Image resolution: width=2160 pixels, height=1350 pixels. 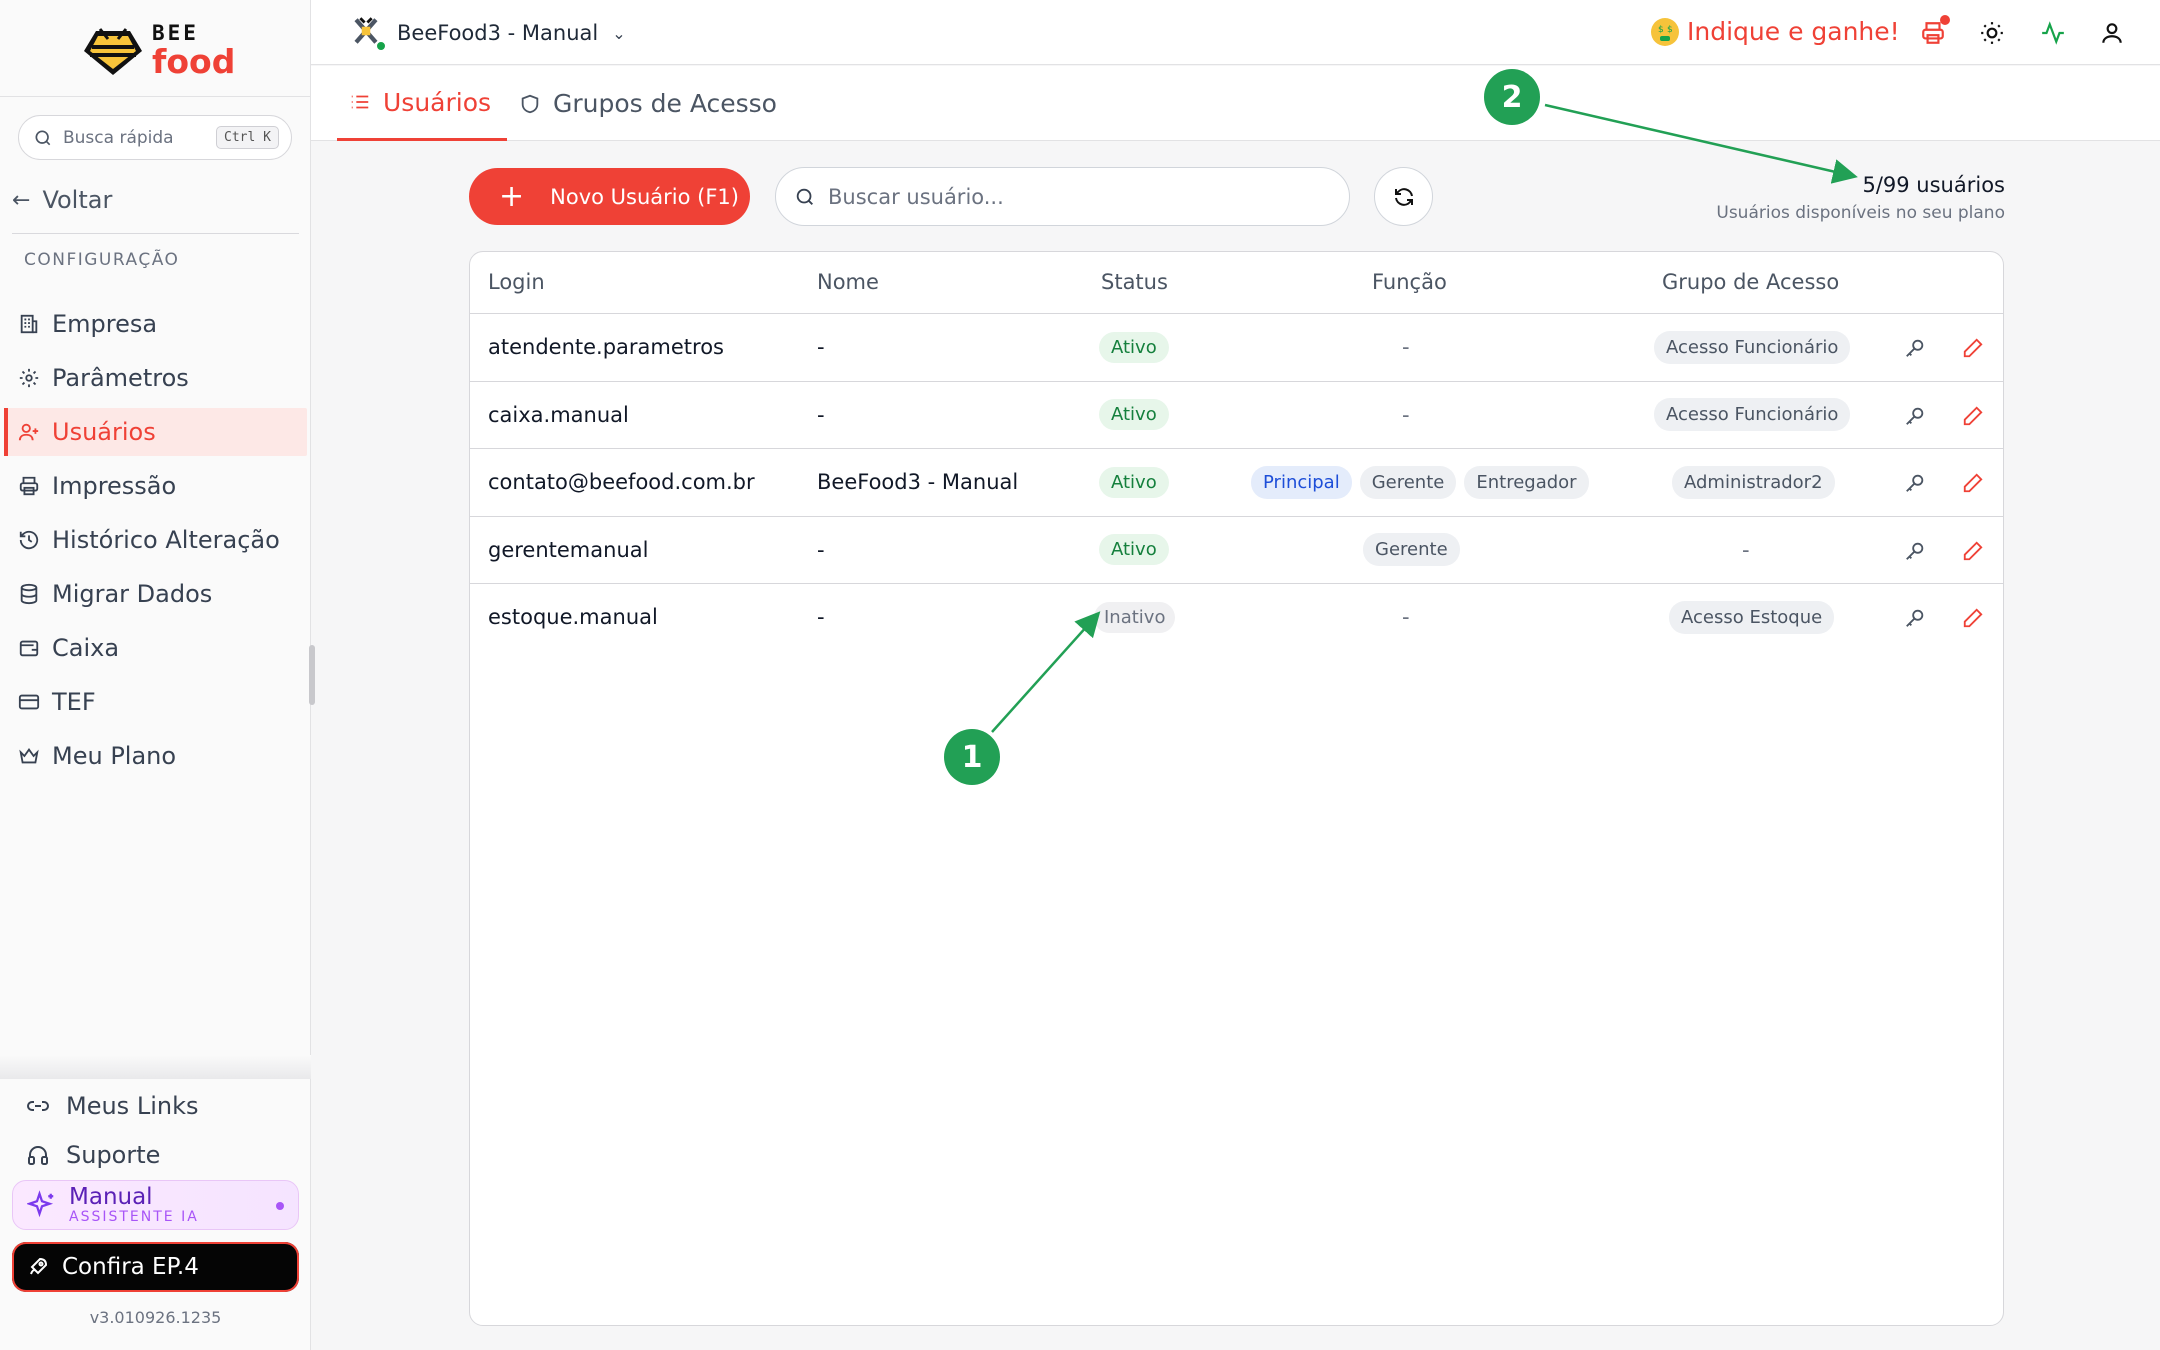 I want to click on sidebar-item-meu-plano: Meu Plano, so click(x=155, y=756).